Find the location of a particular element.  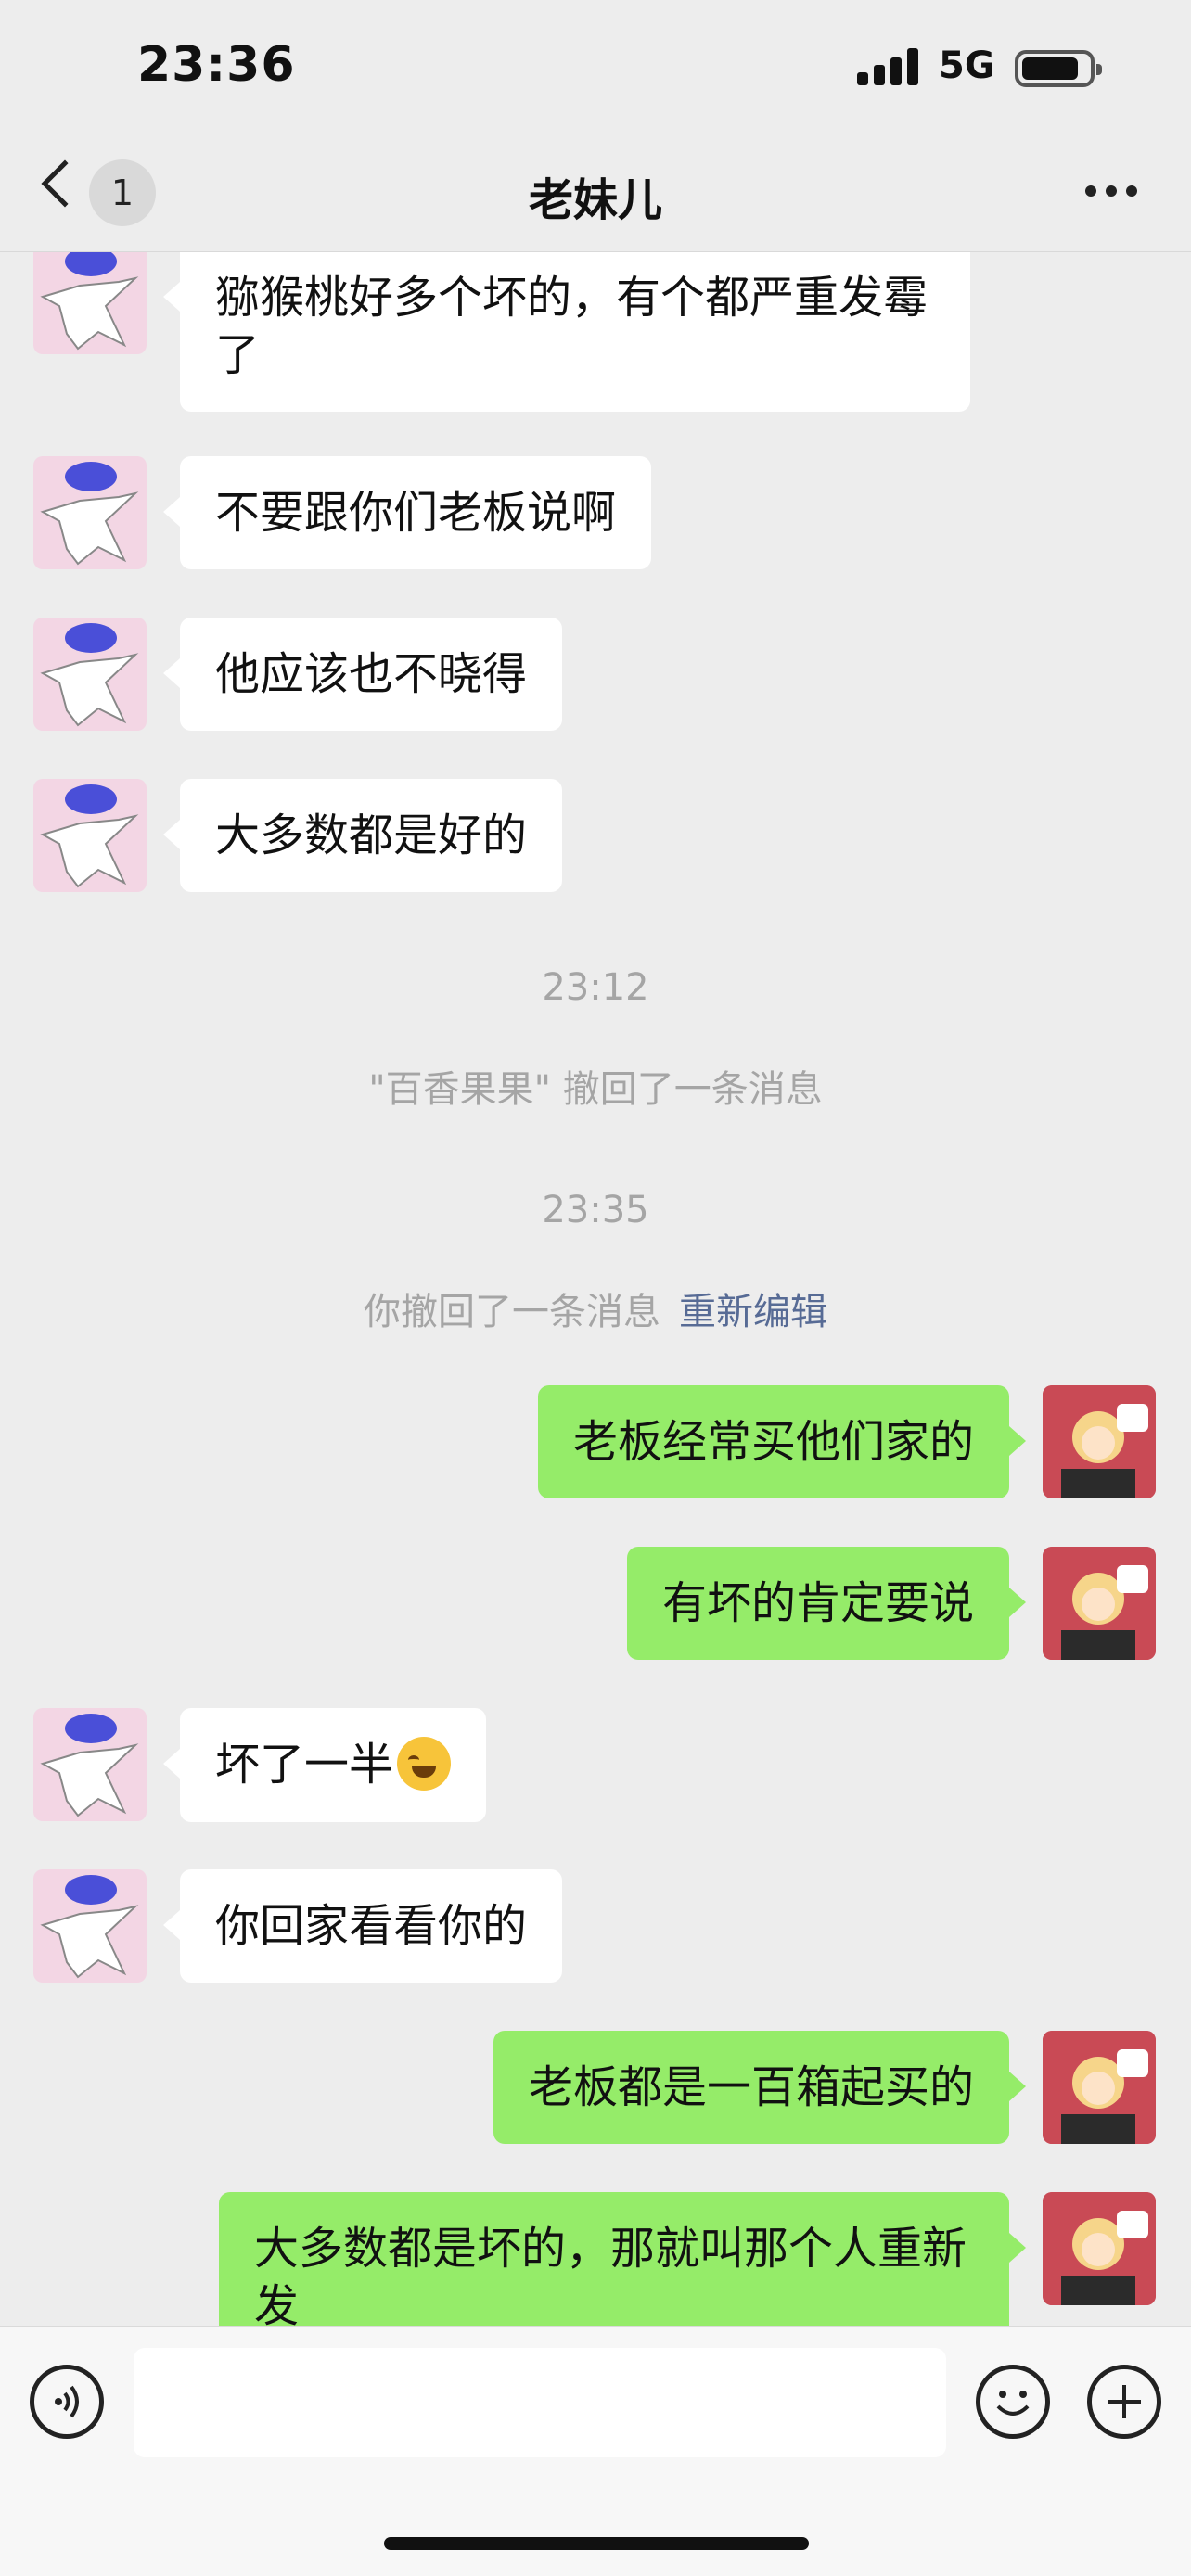

timestamp: 23:12 is located at coordinates (595, 988).